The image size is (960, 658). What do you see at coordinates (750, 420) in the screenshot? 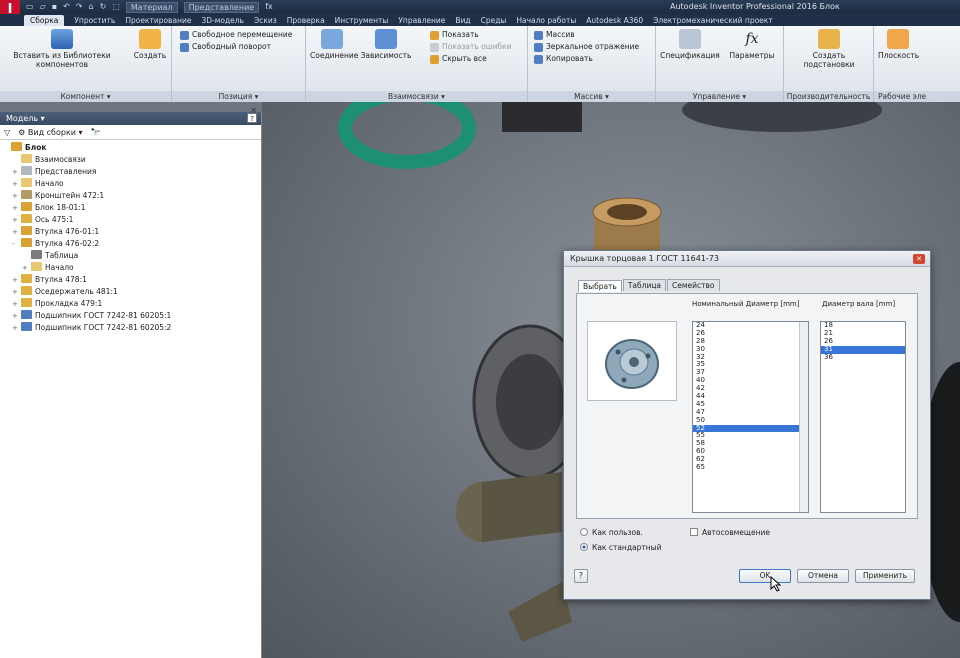
I see `list-item: 50` at bounding box center [750, 420].